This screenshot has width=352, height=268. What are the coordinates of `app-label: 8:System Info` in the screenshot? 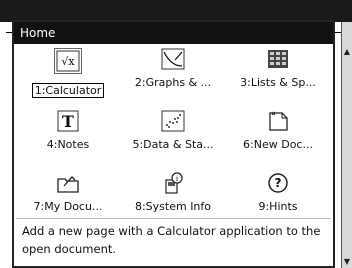 It's located at (173, 206).